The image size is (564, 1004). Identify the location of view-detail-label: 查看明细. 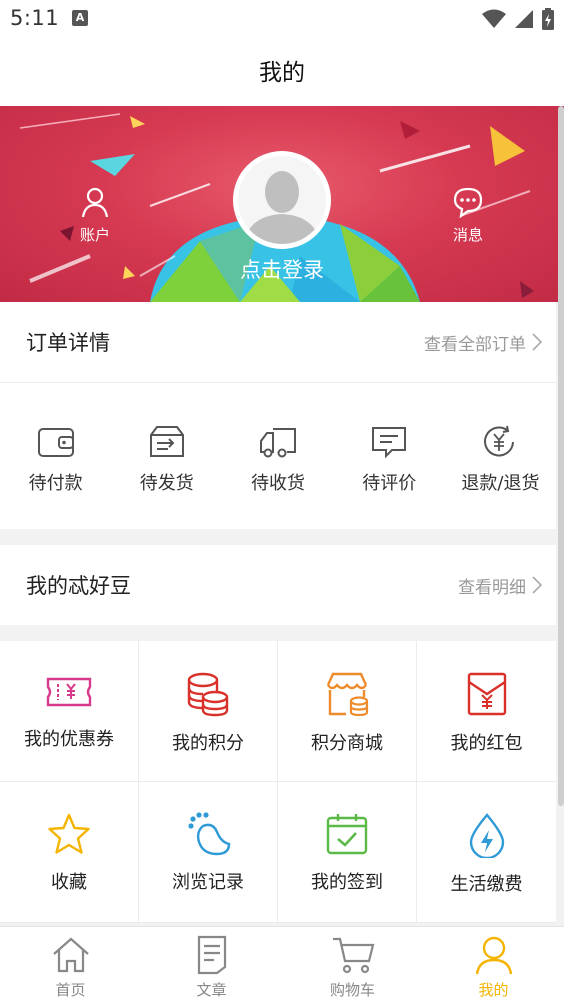
(492, 587).